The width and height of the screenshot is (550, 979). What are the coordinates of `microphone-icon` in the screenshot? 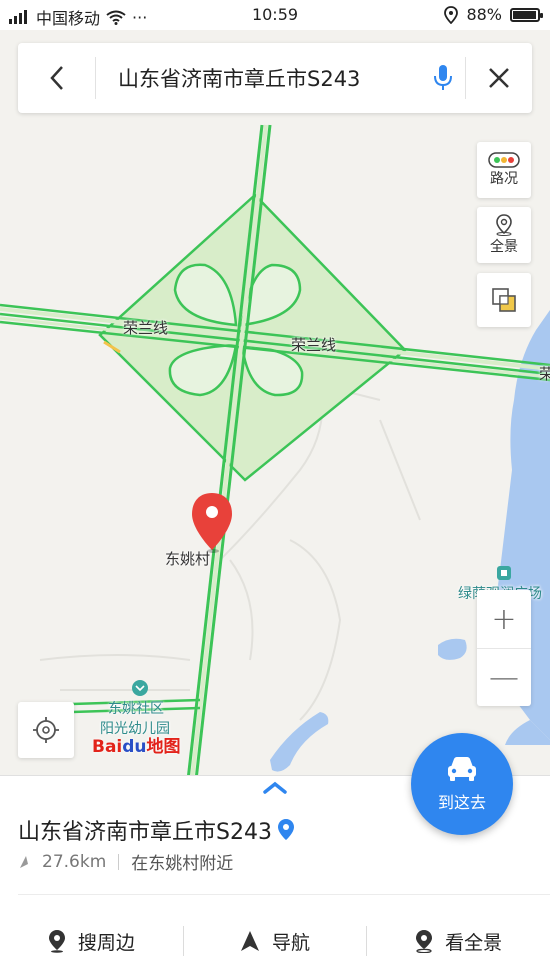 It's located at (442, 77).